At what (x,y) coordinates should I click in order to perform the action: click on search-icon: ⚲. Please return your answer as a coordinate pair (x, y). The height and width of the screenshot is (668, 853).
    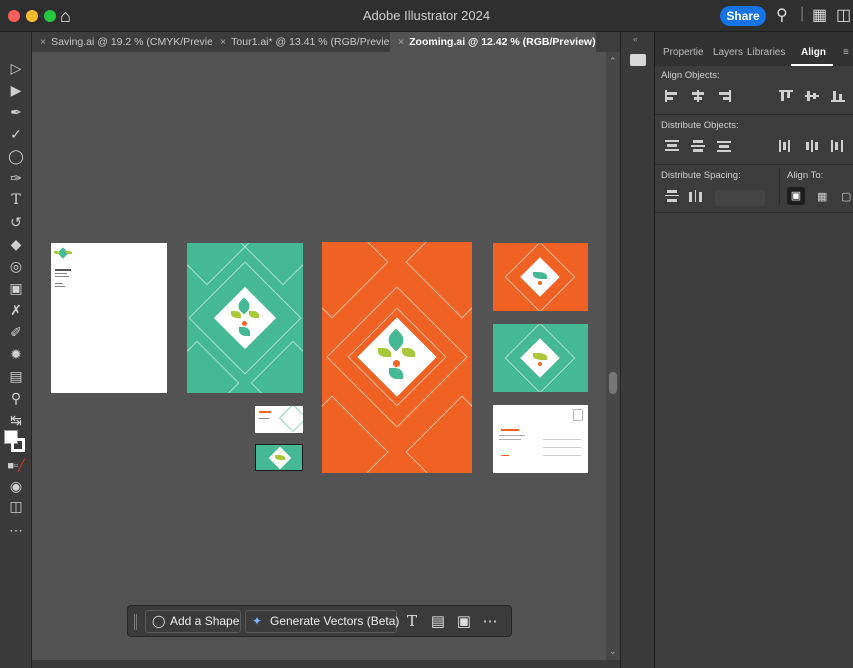
    Looking at the image, I should click on (782, 15).